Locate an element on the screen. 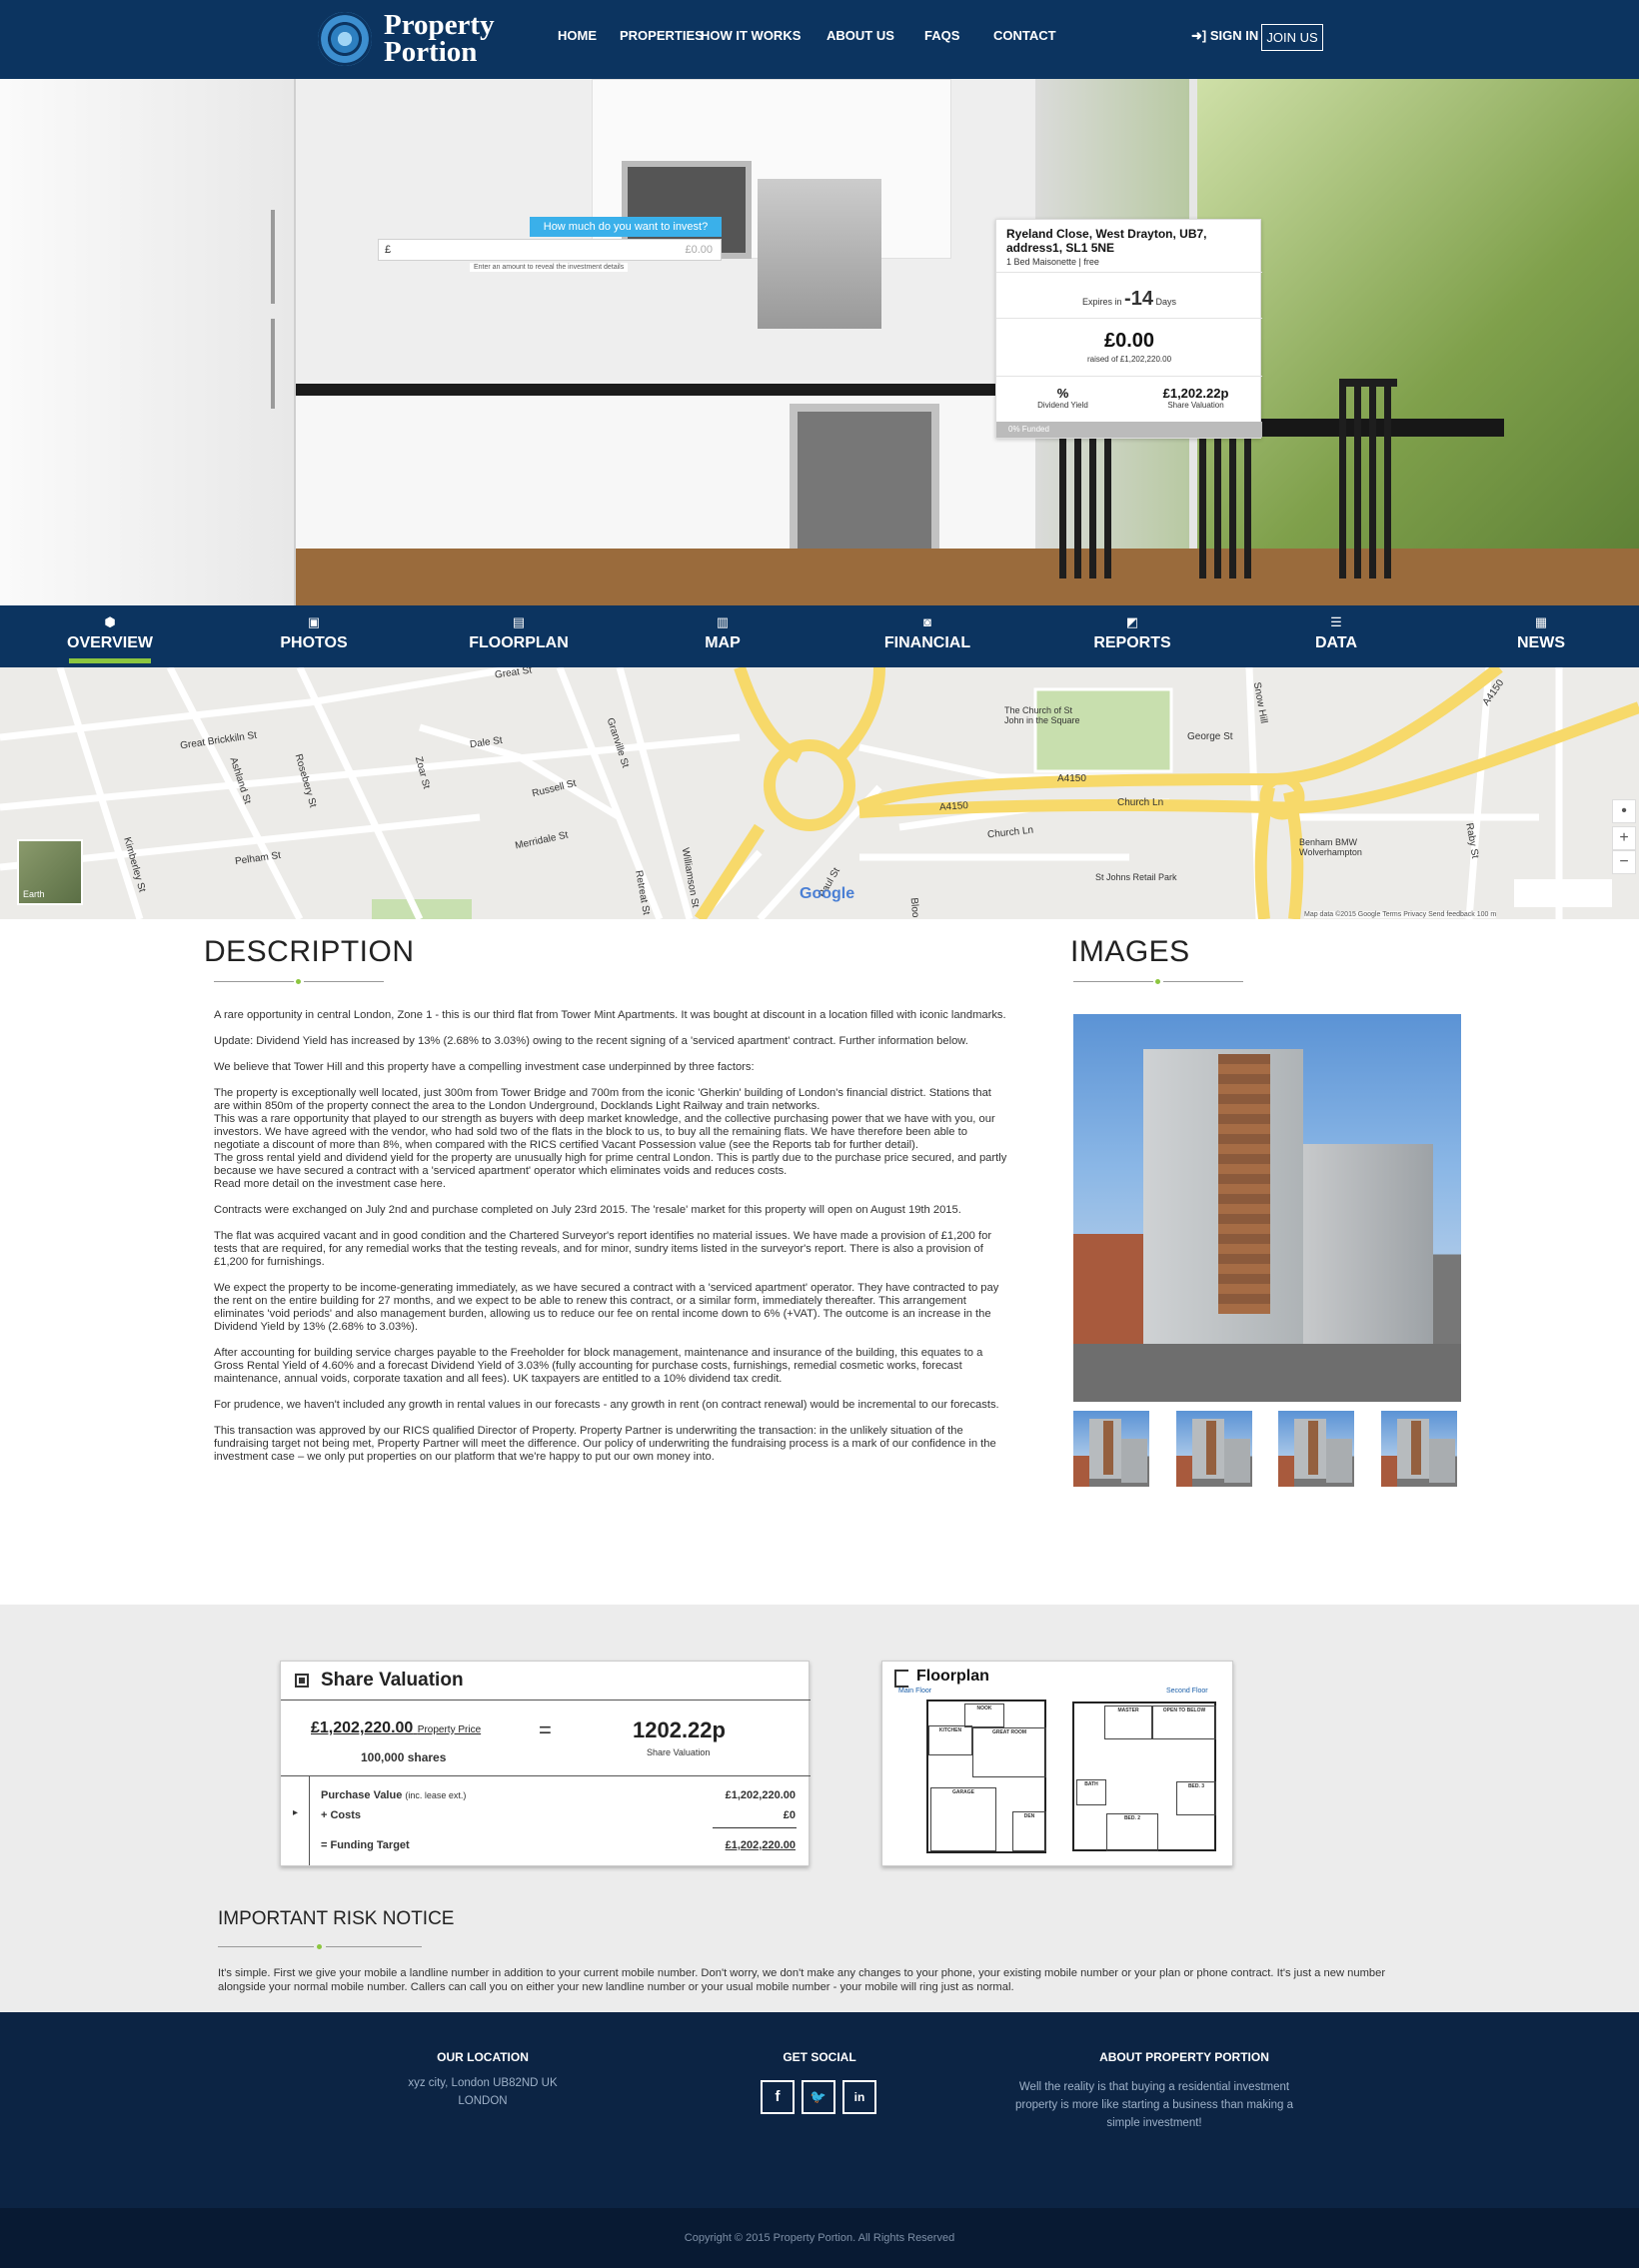  my-location-icon: • is located at coordinates (1624, 811).